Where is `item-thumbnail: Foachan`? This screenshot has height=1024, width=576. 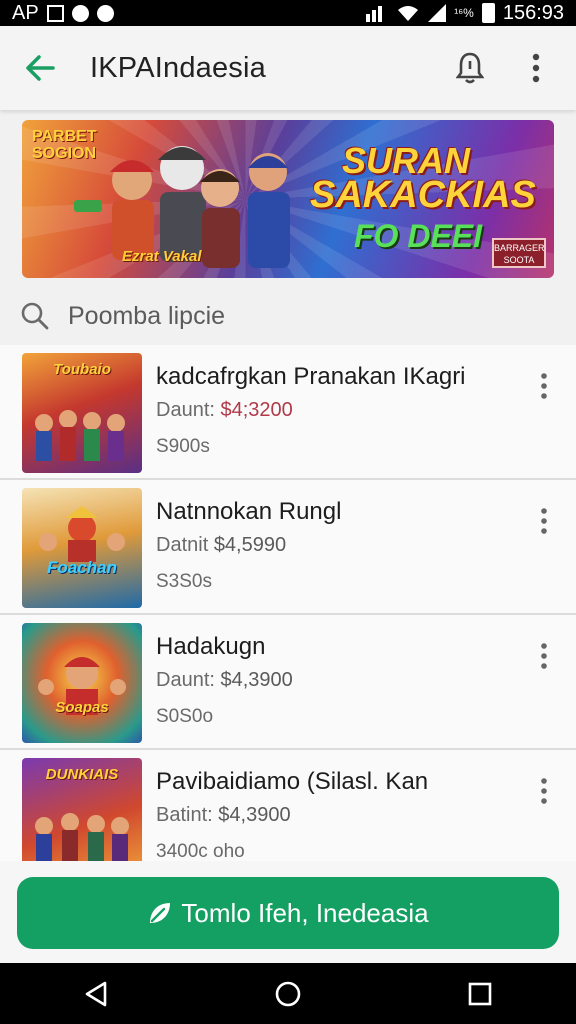
item-thumbnail: Foachan is located at coordinates (82, 548).